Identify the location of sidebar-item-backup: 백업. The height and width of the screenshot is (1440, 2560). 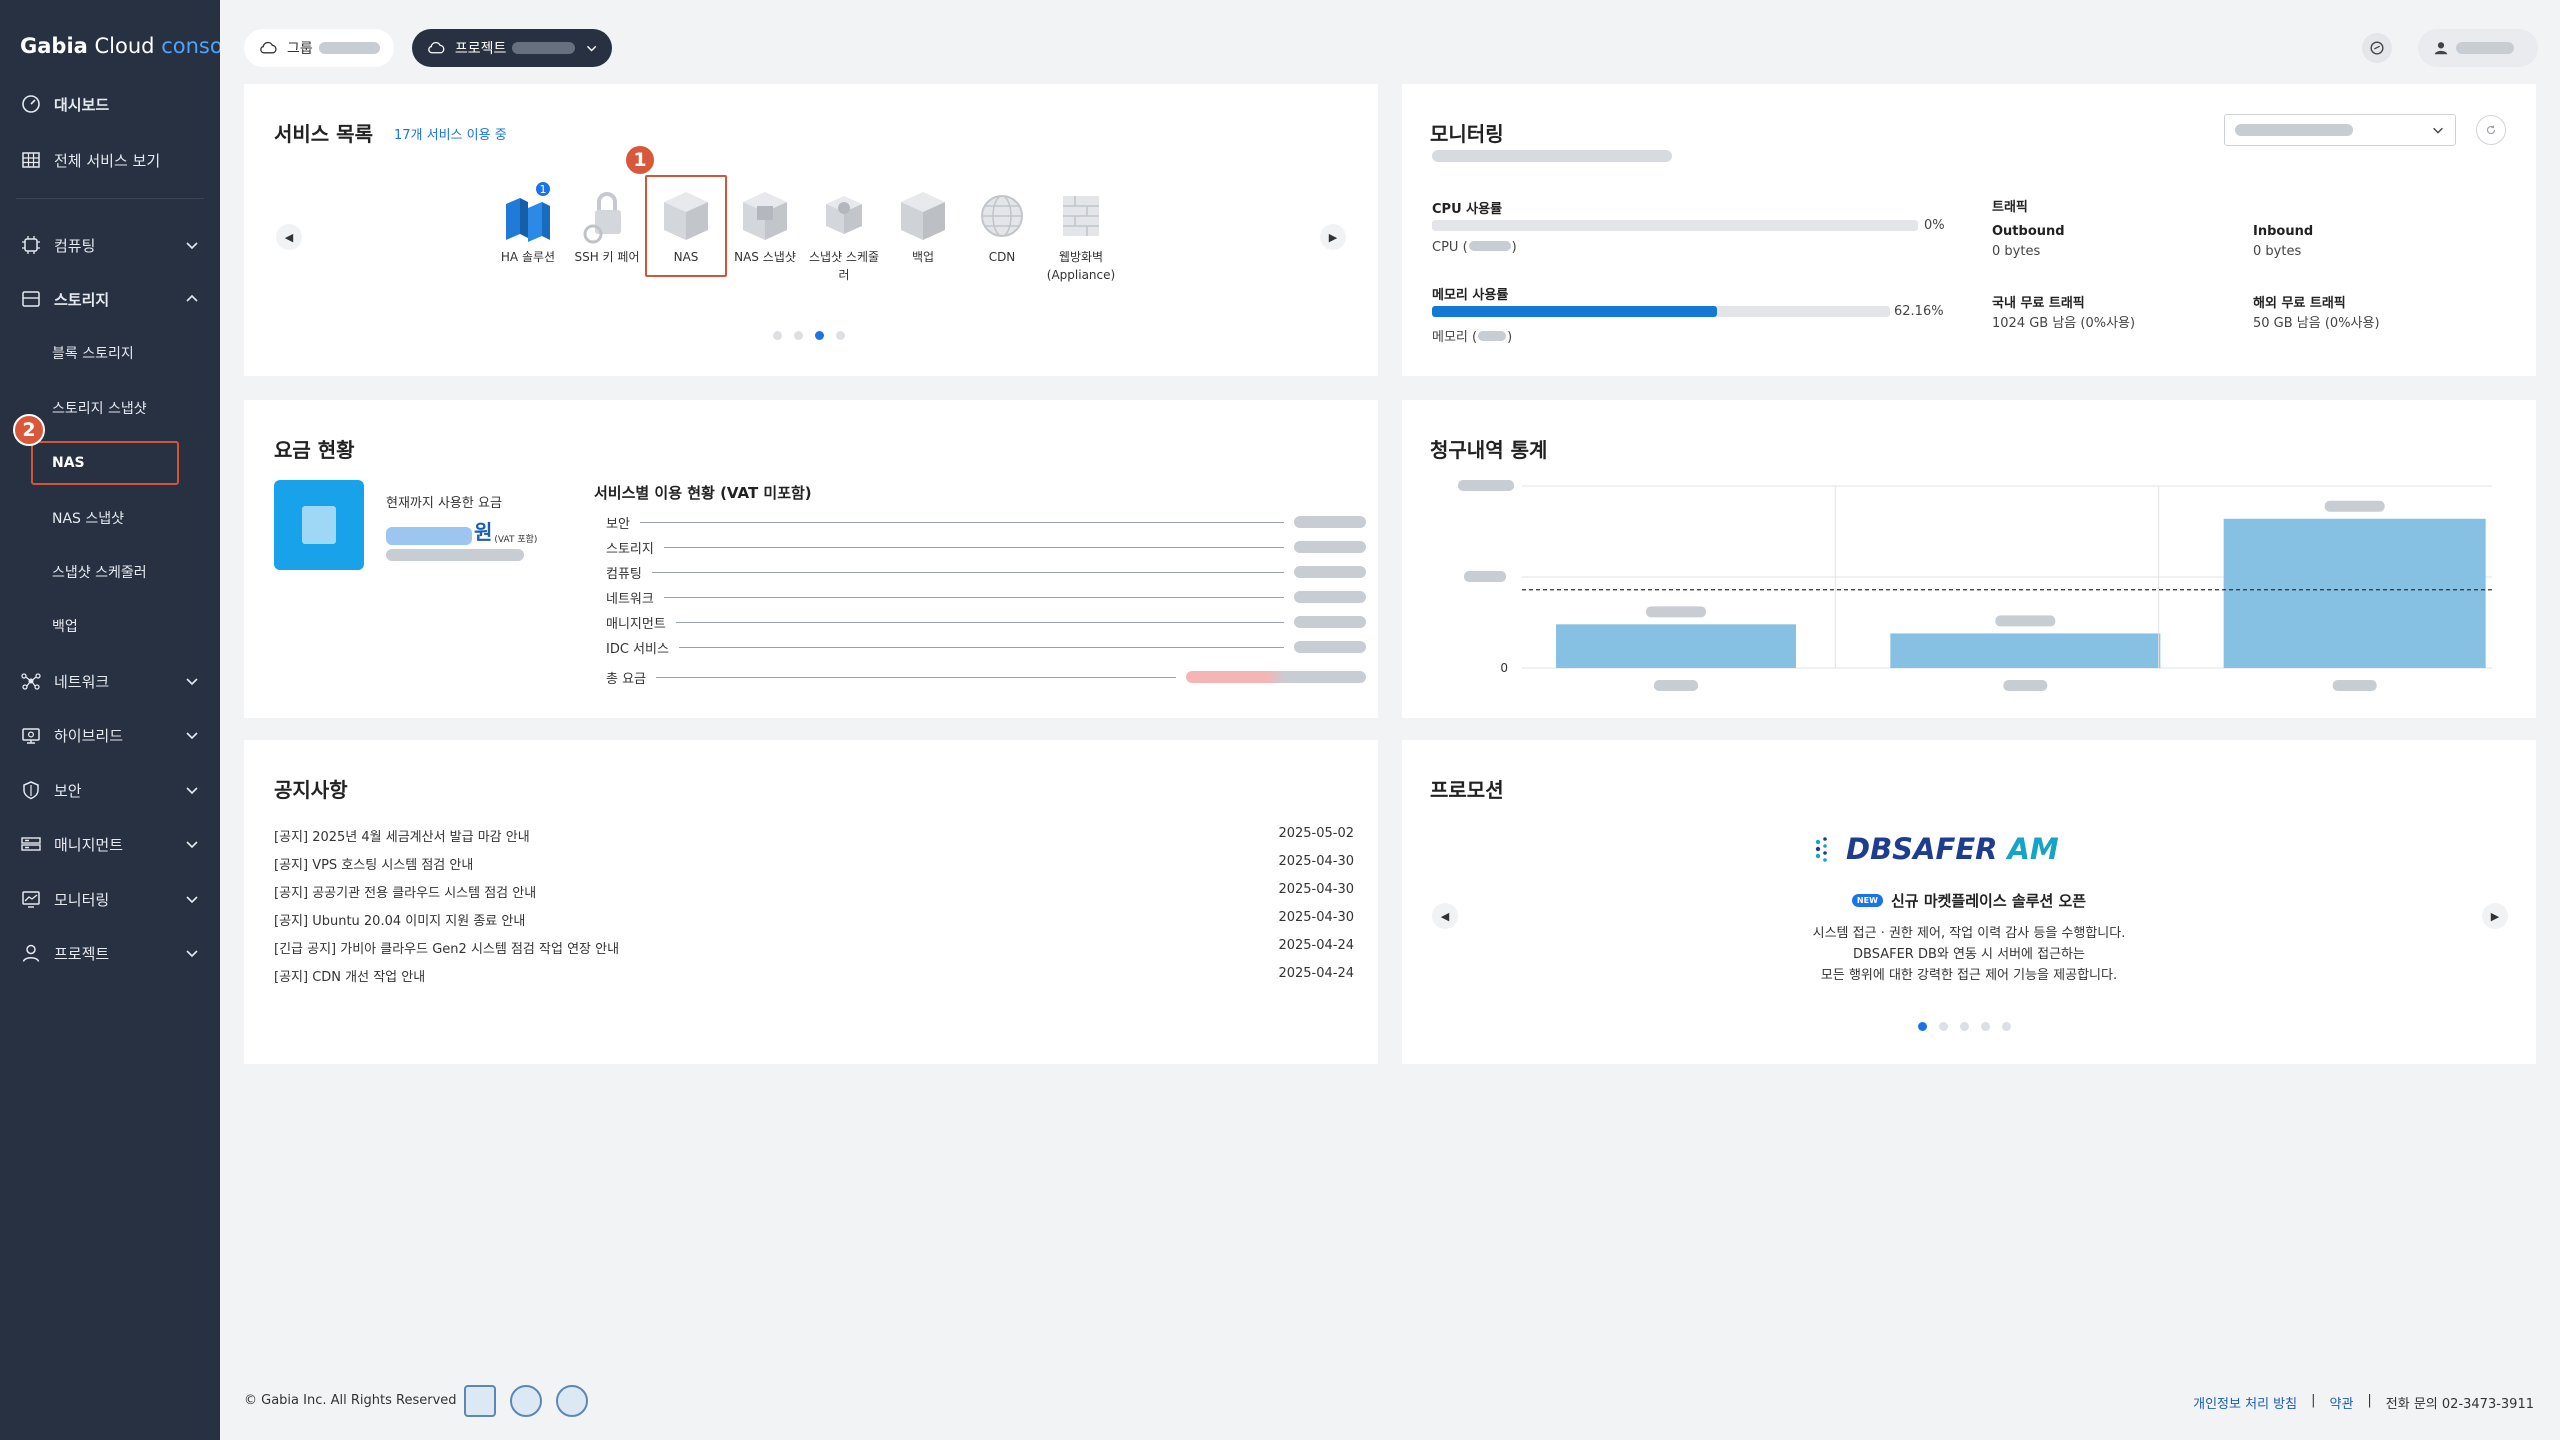
(126, 626).